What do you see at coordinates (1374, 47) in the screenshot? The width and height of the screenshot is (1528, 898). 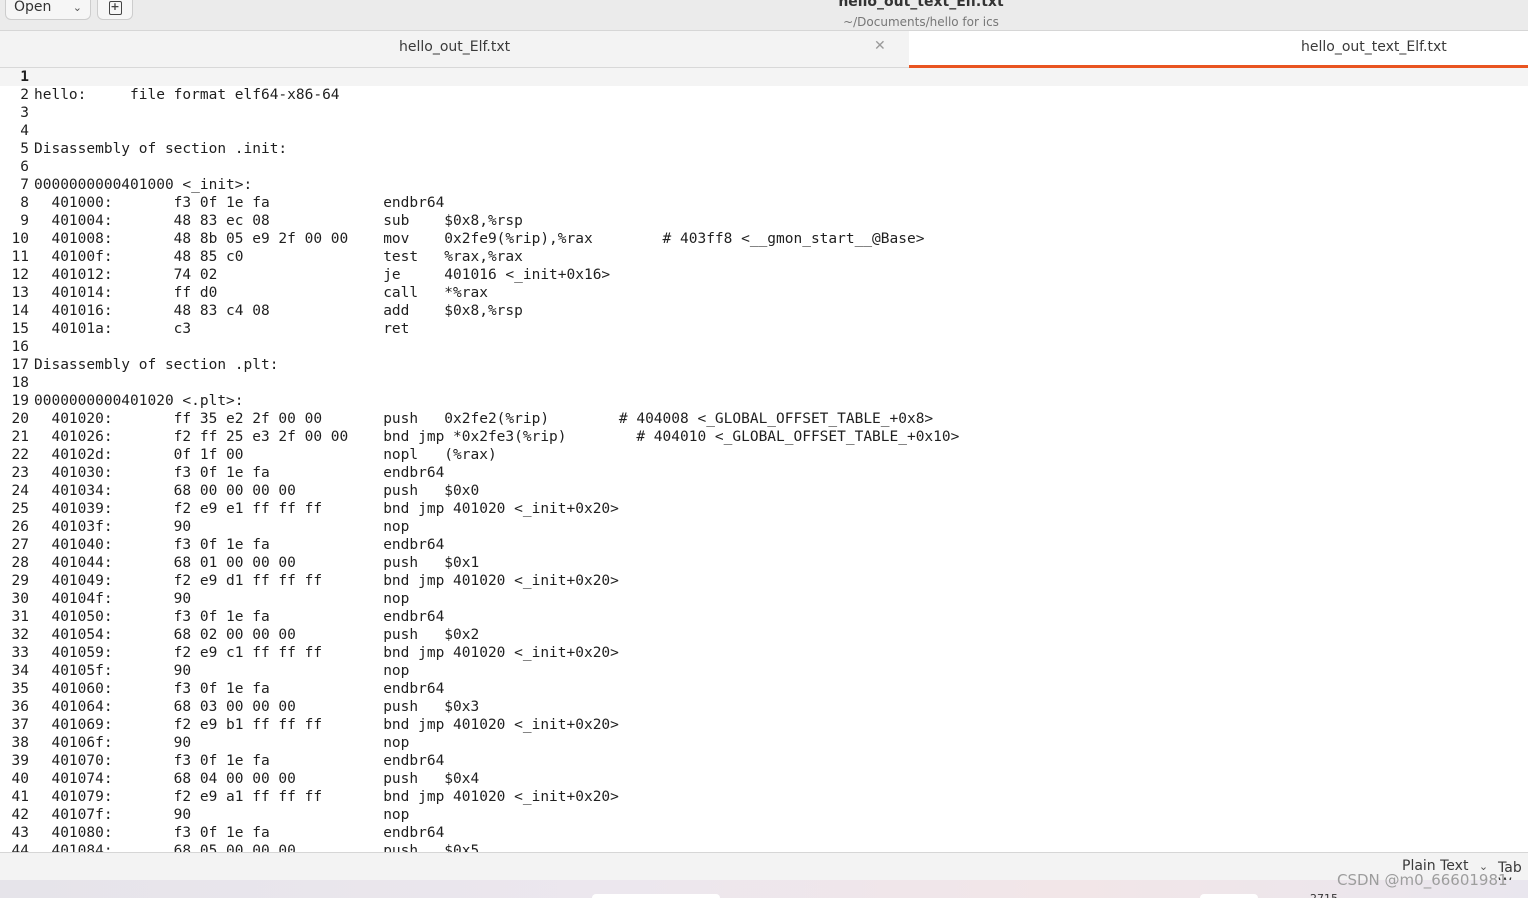 I see `tab-label: hello_out_text_Elf.txt` at bounding box center [1374, 47].